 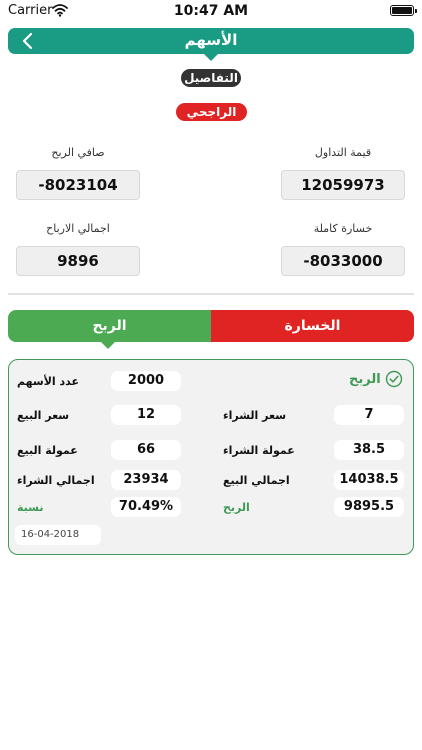 I want to click on total-loss-field: -8033000, so click(x=343, y=261).